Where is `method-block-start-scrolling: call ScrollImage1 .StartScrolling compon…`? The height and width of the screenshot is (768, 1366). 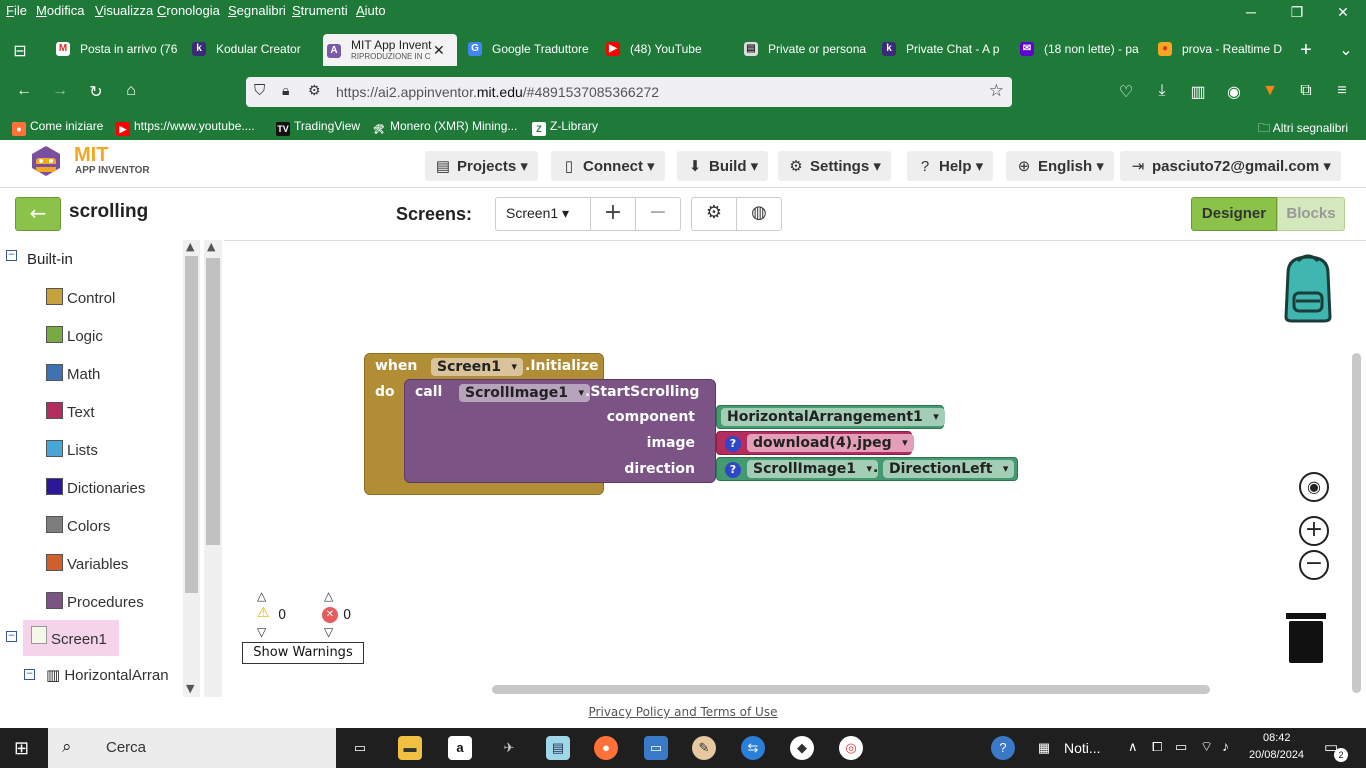
method-block-start-scrolling: call ScrollImage1 .StartScrolling compon… is located at coordinates (560, 431).